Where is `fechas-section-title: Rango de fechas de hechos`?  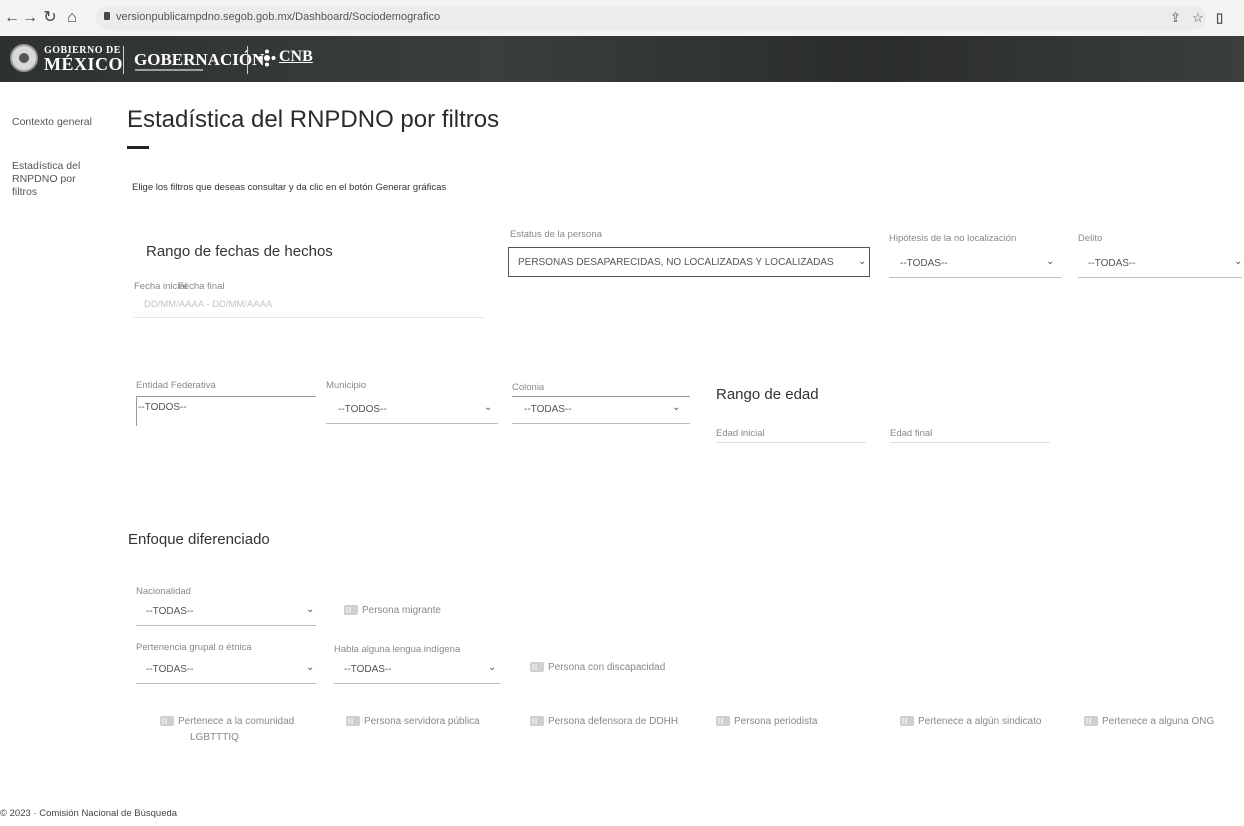 fechas-section-title: Rango de fechas de hechos is located at coordinates (239, 251).